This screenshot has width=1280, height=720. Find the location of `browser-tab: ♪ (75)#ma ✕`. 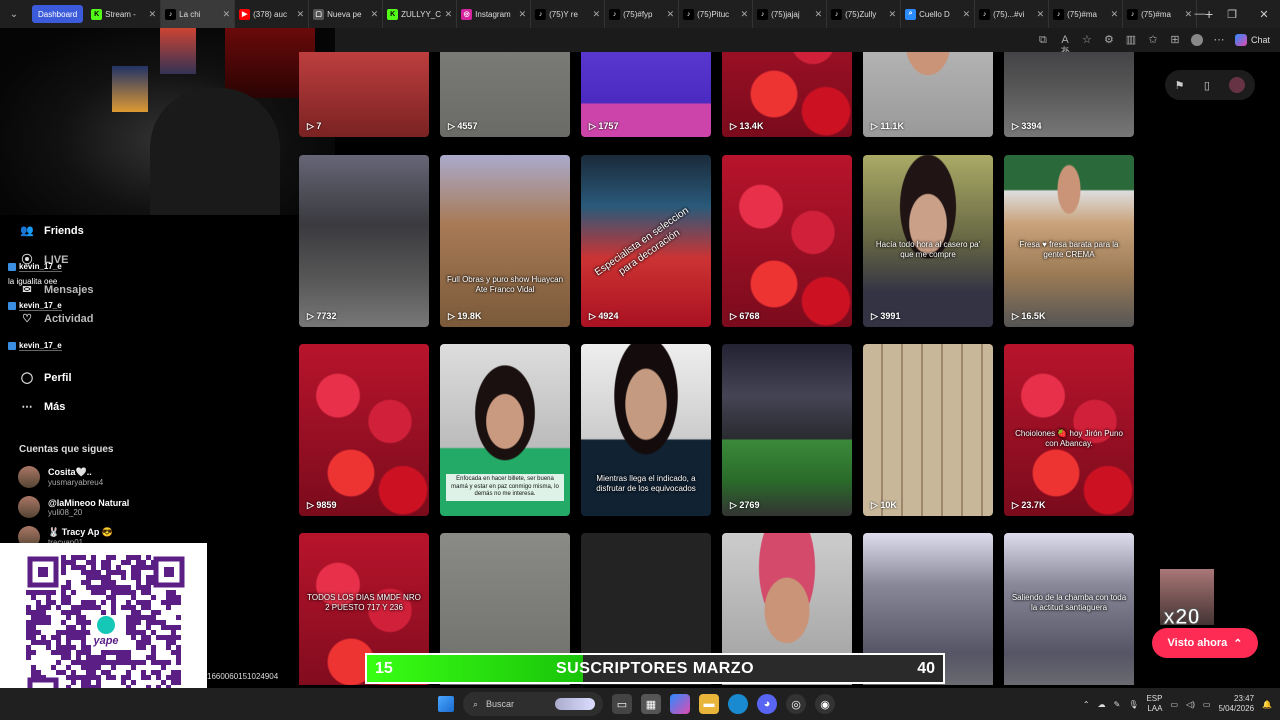

browser-tab: ♪ (75)#ma ✕ is located at coordinates (1086, 14).